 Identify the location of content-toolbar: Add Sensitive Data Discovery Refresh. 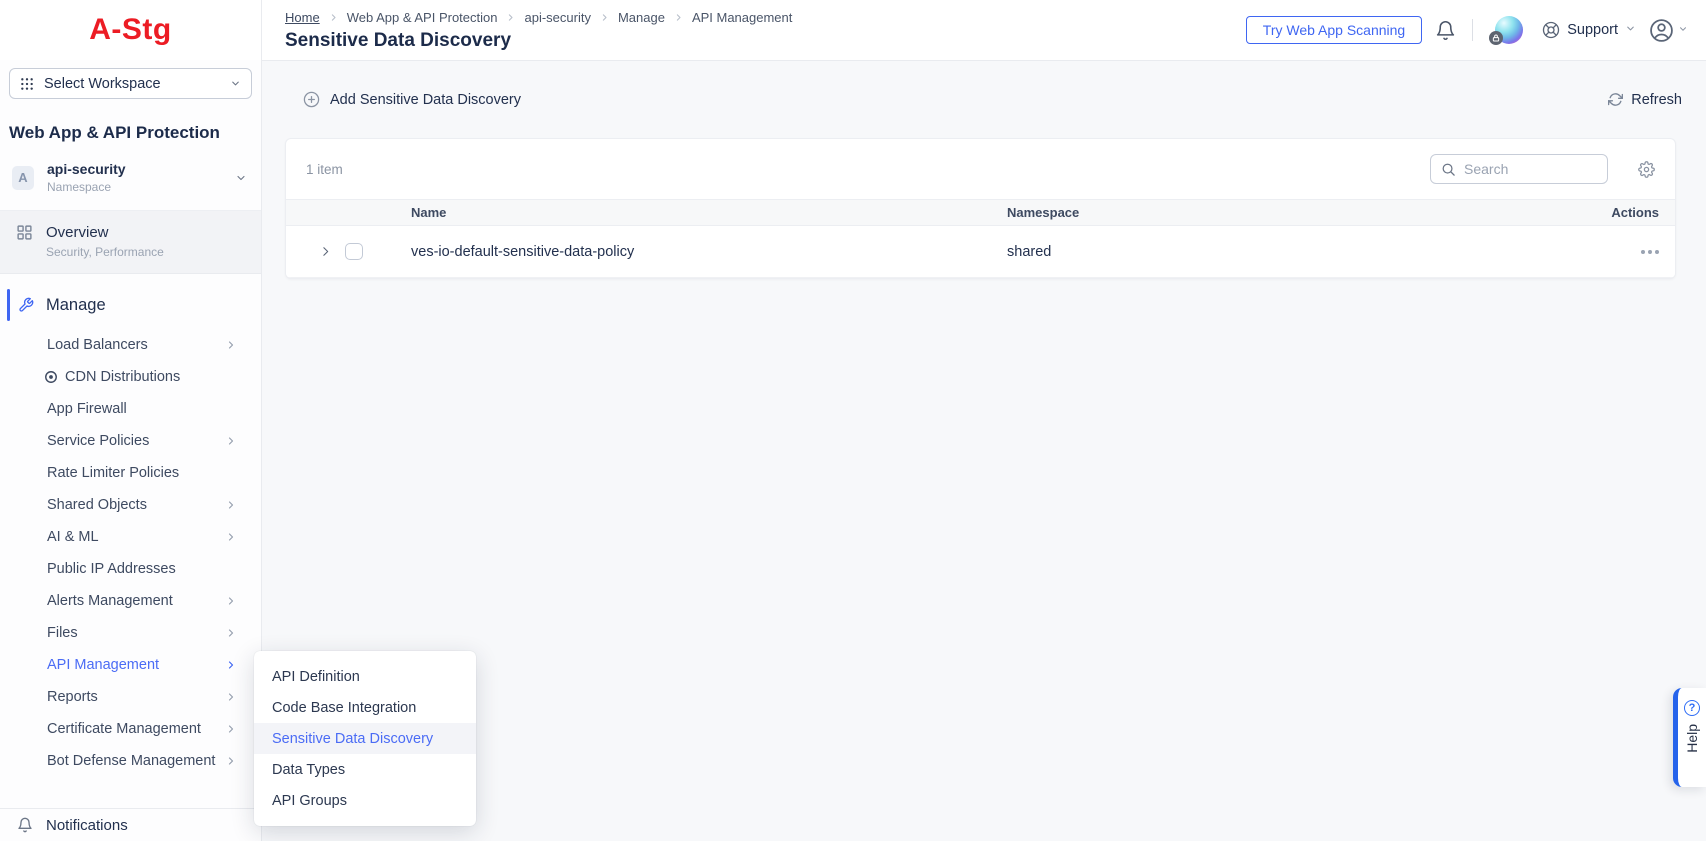
(984, 99).